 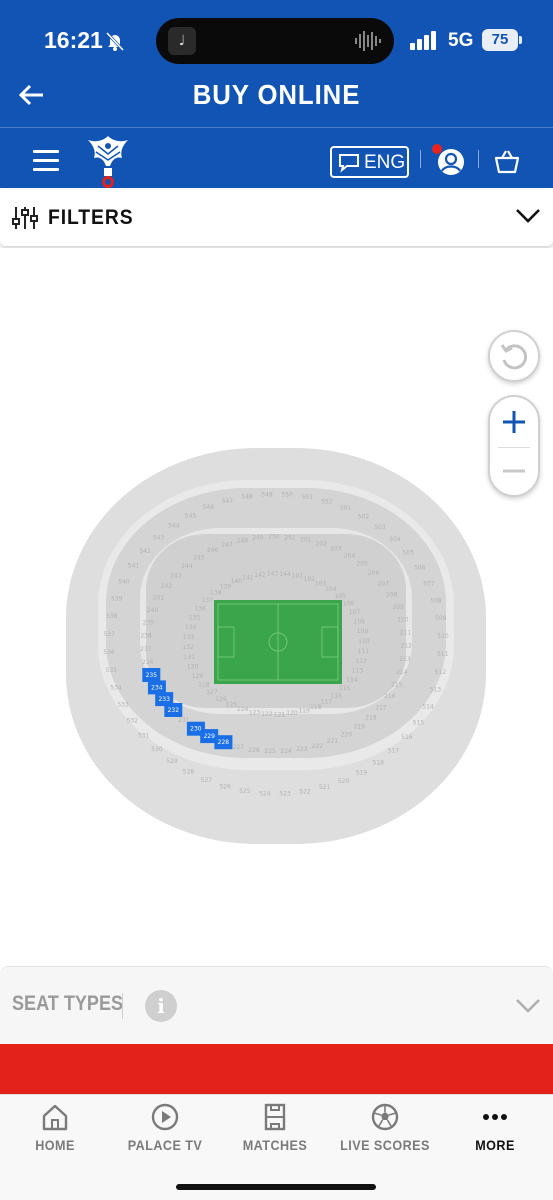 What do you see at coordinates (276, 158) in the screenshot?
I see `nav-bar: ENG` at bounding box center [276, 158].